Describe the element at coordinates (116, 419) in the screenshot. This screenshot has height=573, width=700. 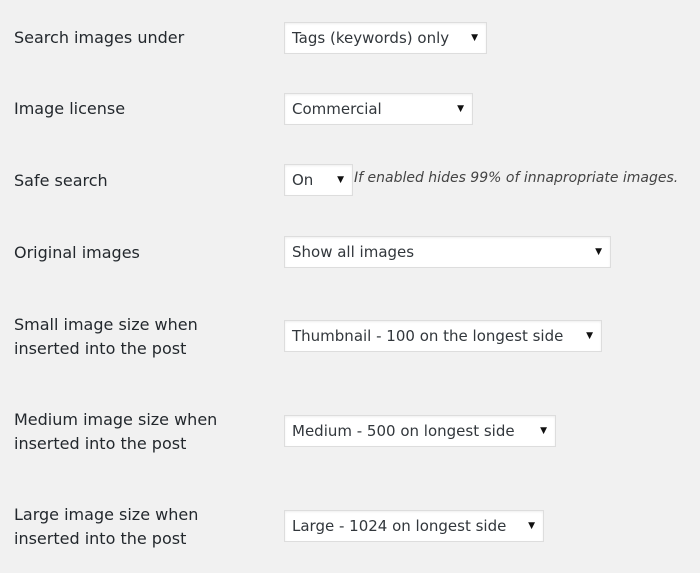
I see `medium-size-label-line1: Medium image size when` at that location.